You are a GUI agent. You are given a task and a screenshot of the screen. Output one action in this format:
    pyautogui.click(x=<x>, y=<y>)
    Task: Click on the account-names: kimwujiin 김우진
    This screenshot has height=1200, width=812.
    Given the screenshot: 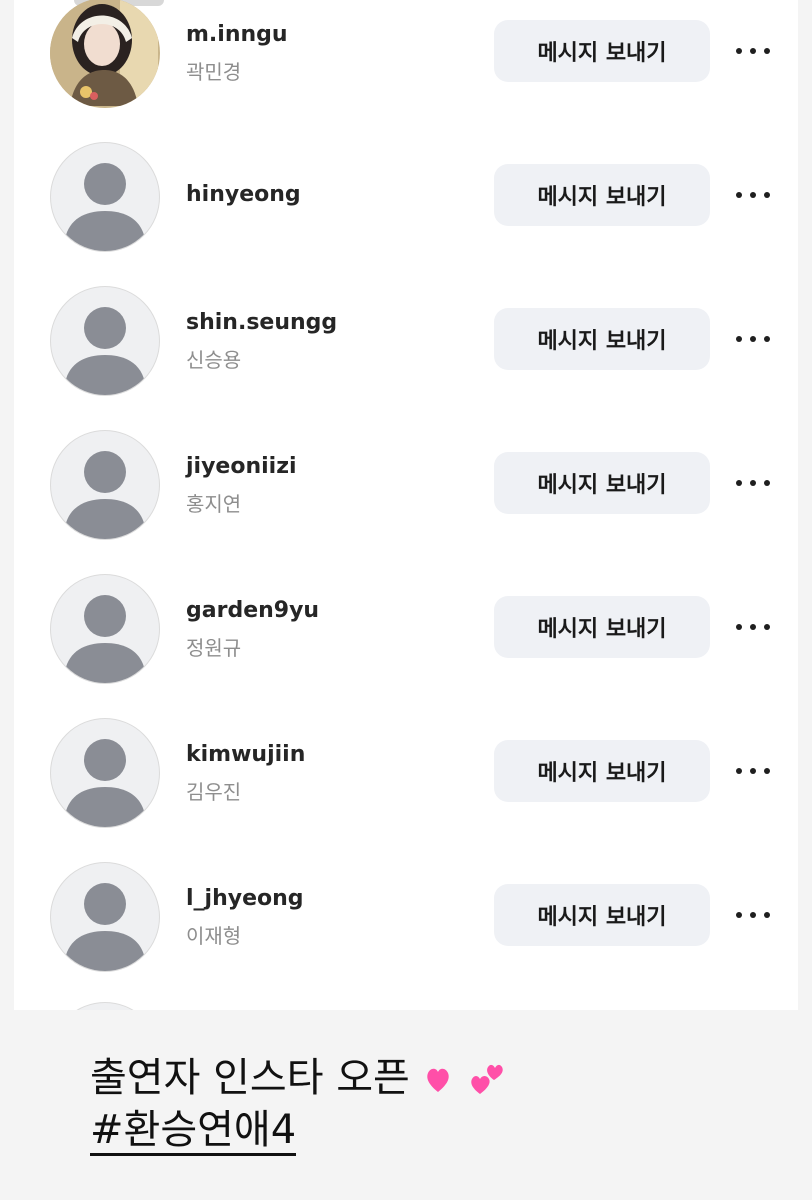 What is the action you would take?
    pyautogui.click(x=336, y=773)
    